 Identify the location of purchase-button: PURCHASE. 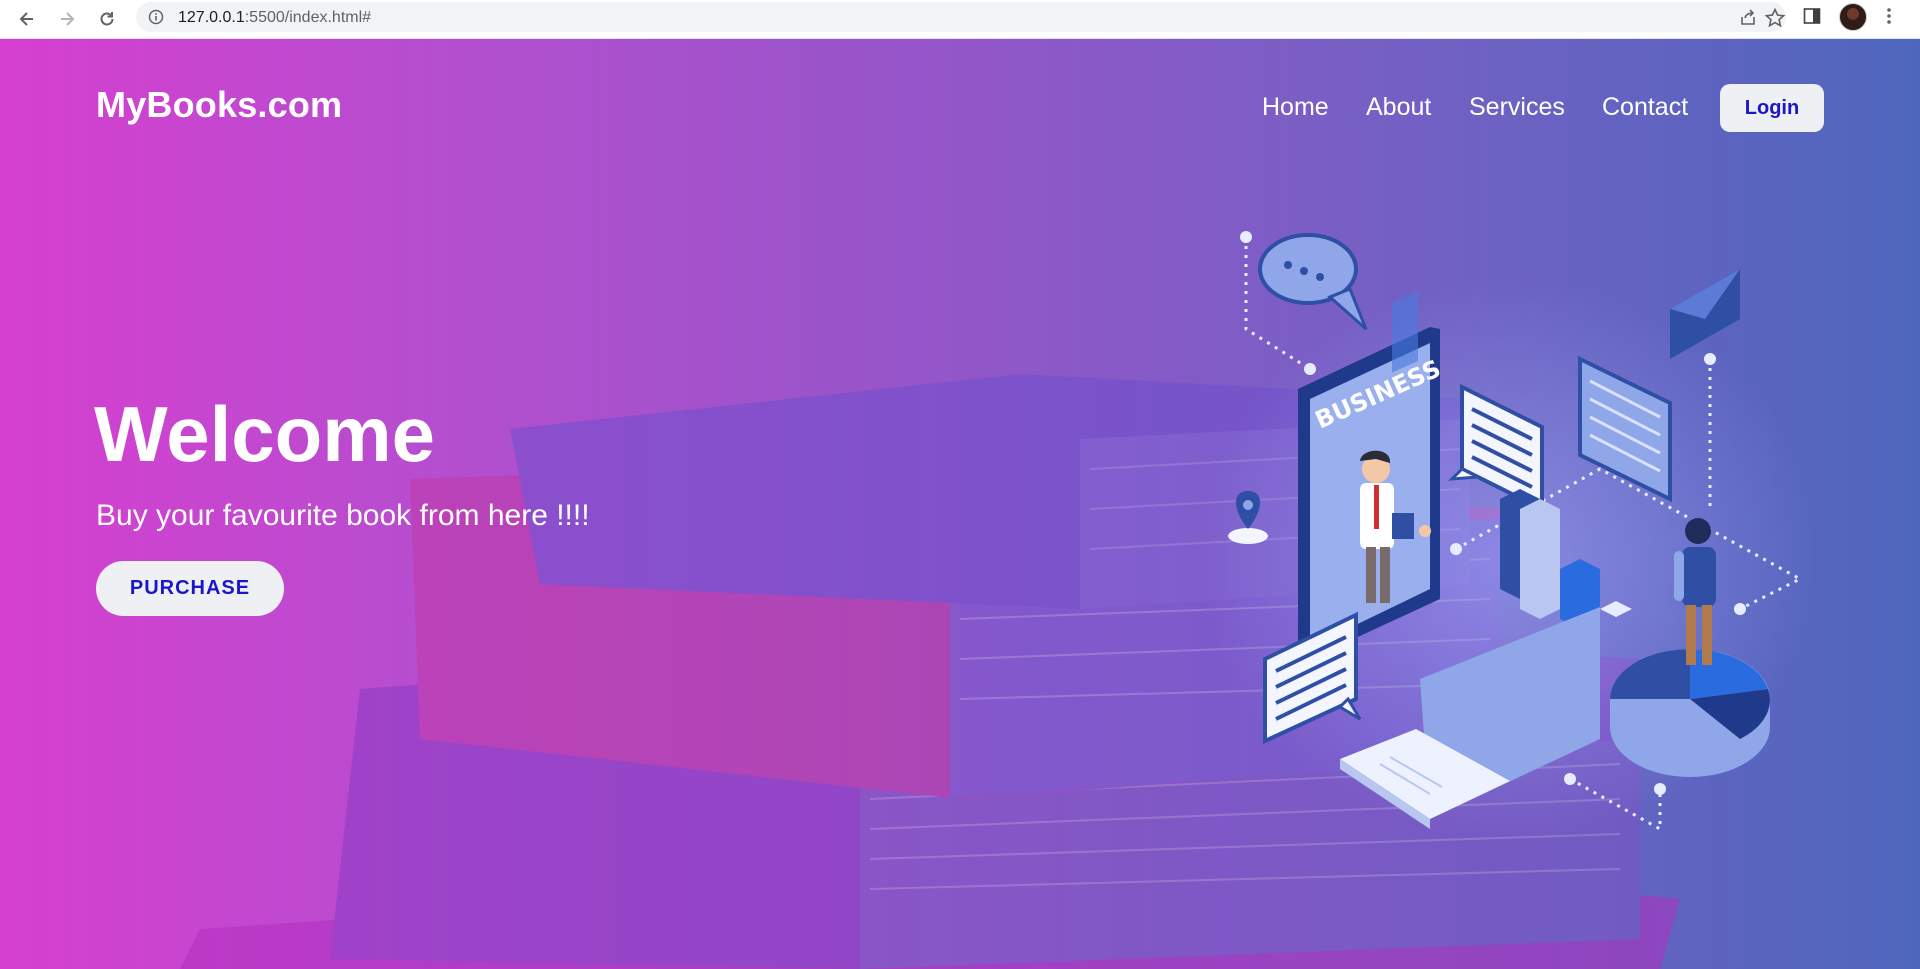
(190, 588).